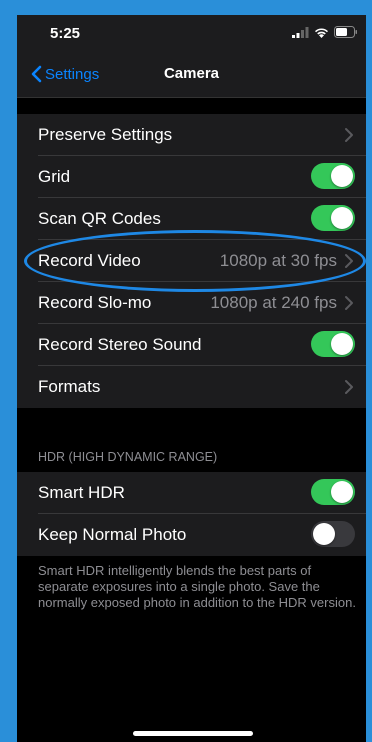  I want to click on row-label: Record Video, so click(89, 260).